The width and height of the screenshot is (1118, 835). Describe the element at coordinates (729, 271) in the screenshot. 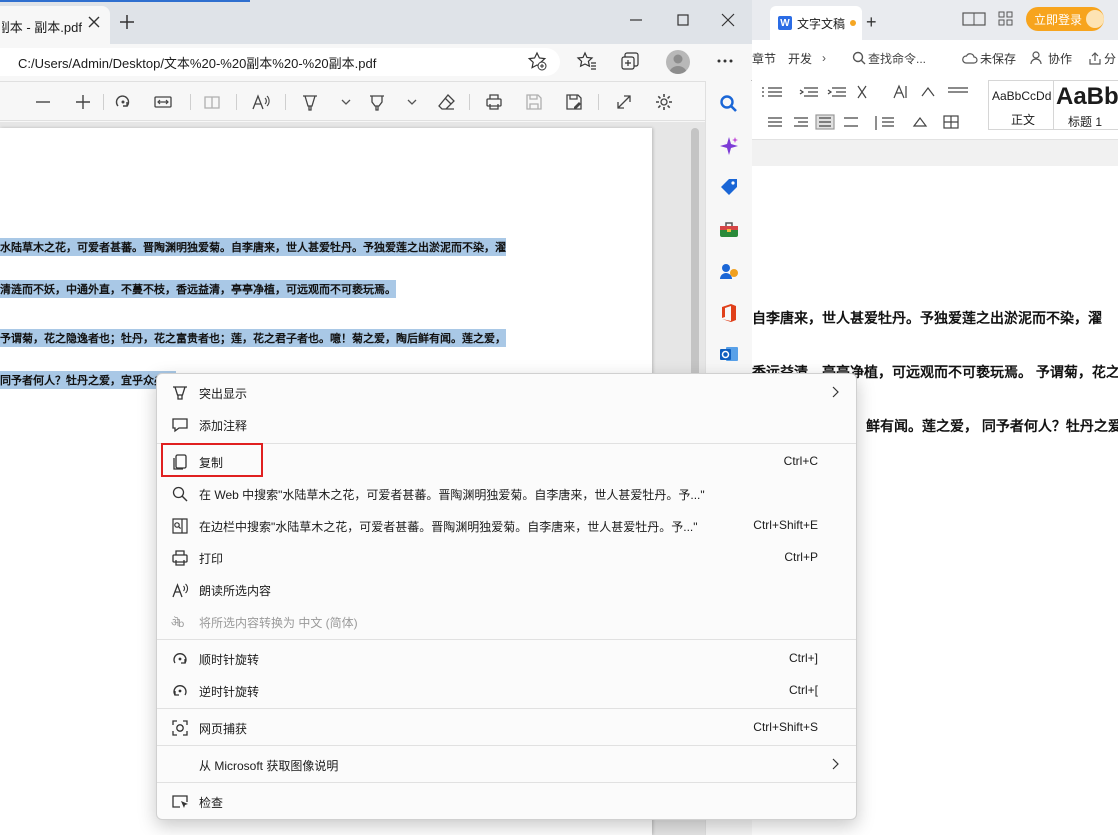

I see `games-icon` at that location.